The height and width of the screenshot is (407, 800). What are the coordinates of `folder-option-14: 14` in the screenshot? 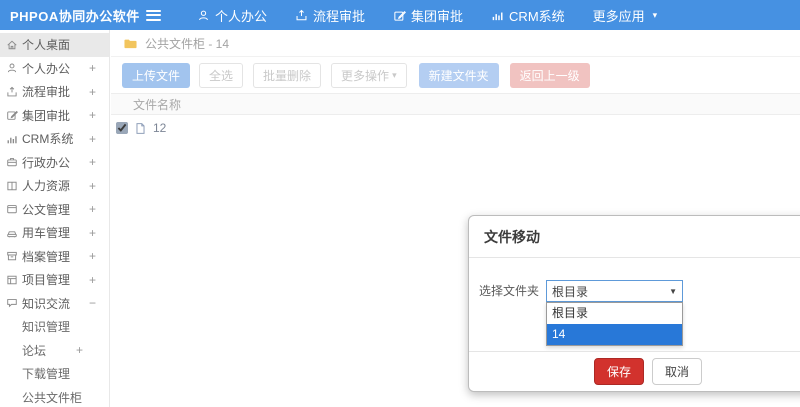 It's located at (614, 334).